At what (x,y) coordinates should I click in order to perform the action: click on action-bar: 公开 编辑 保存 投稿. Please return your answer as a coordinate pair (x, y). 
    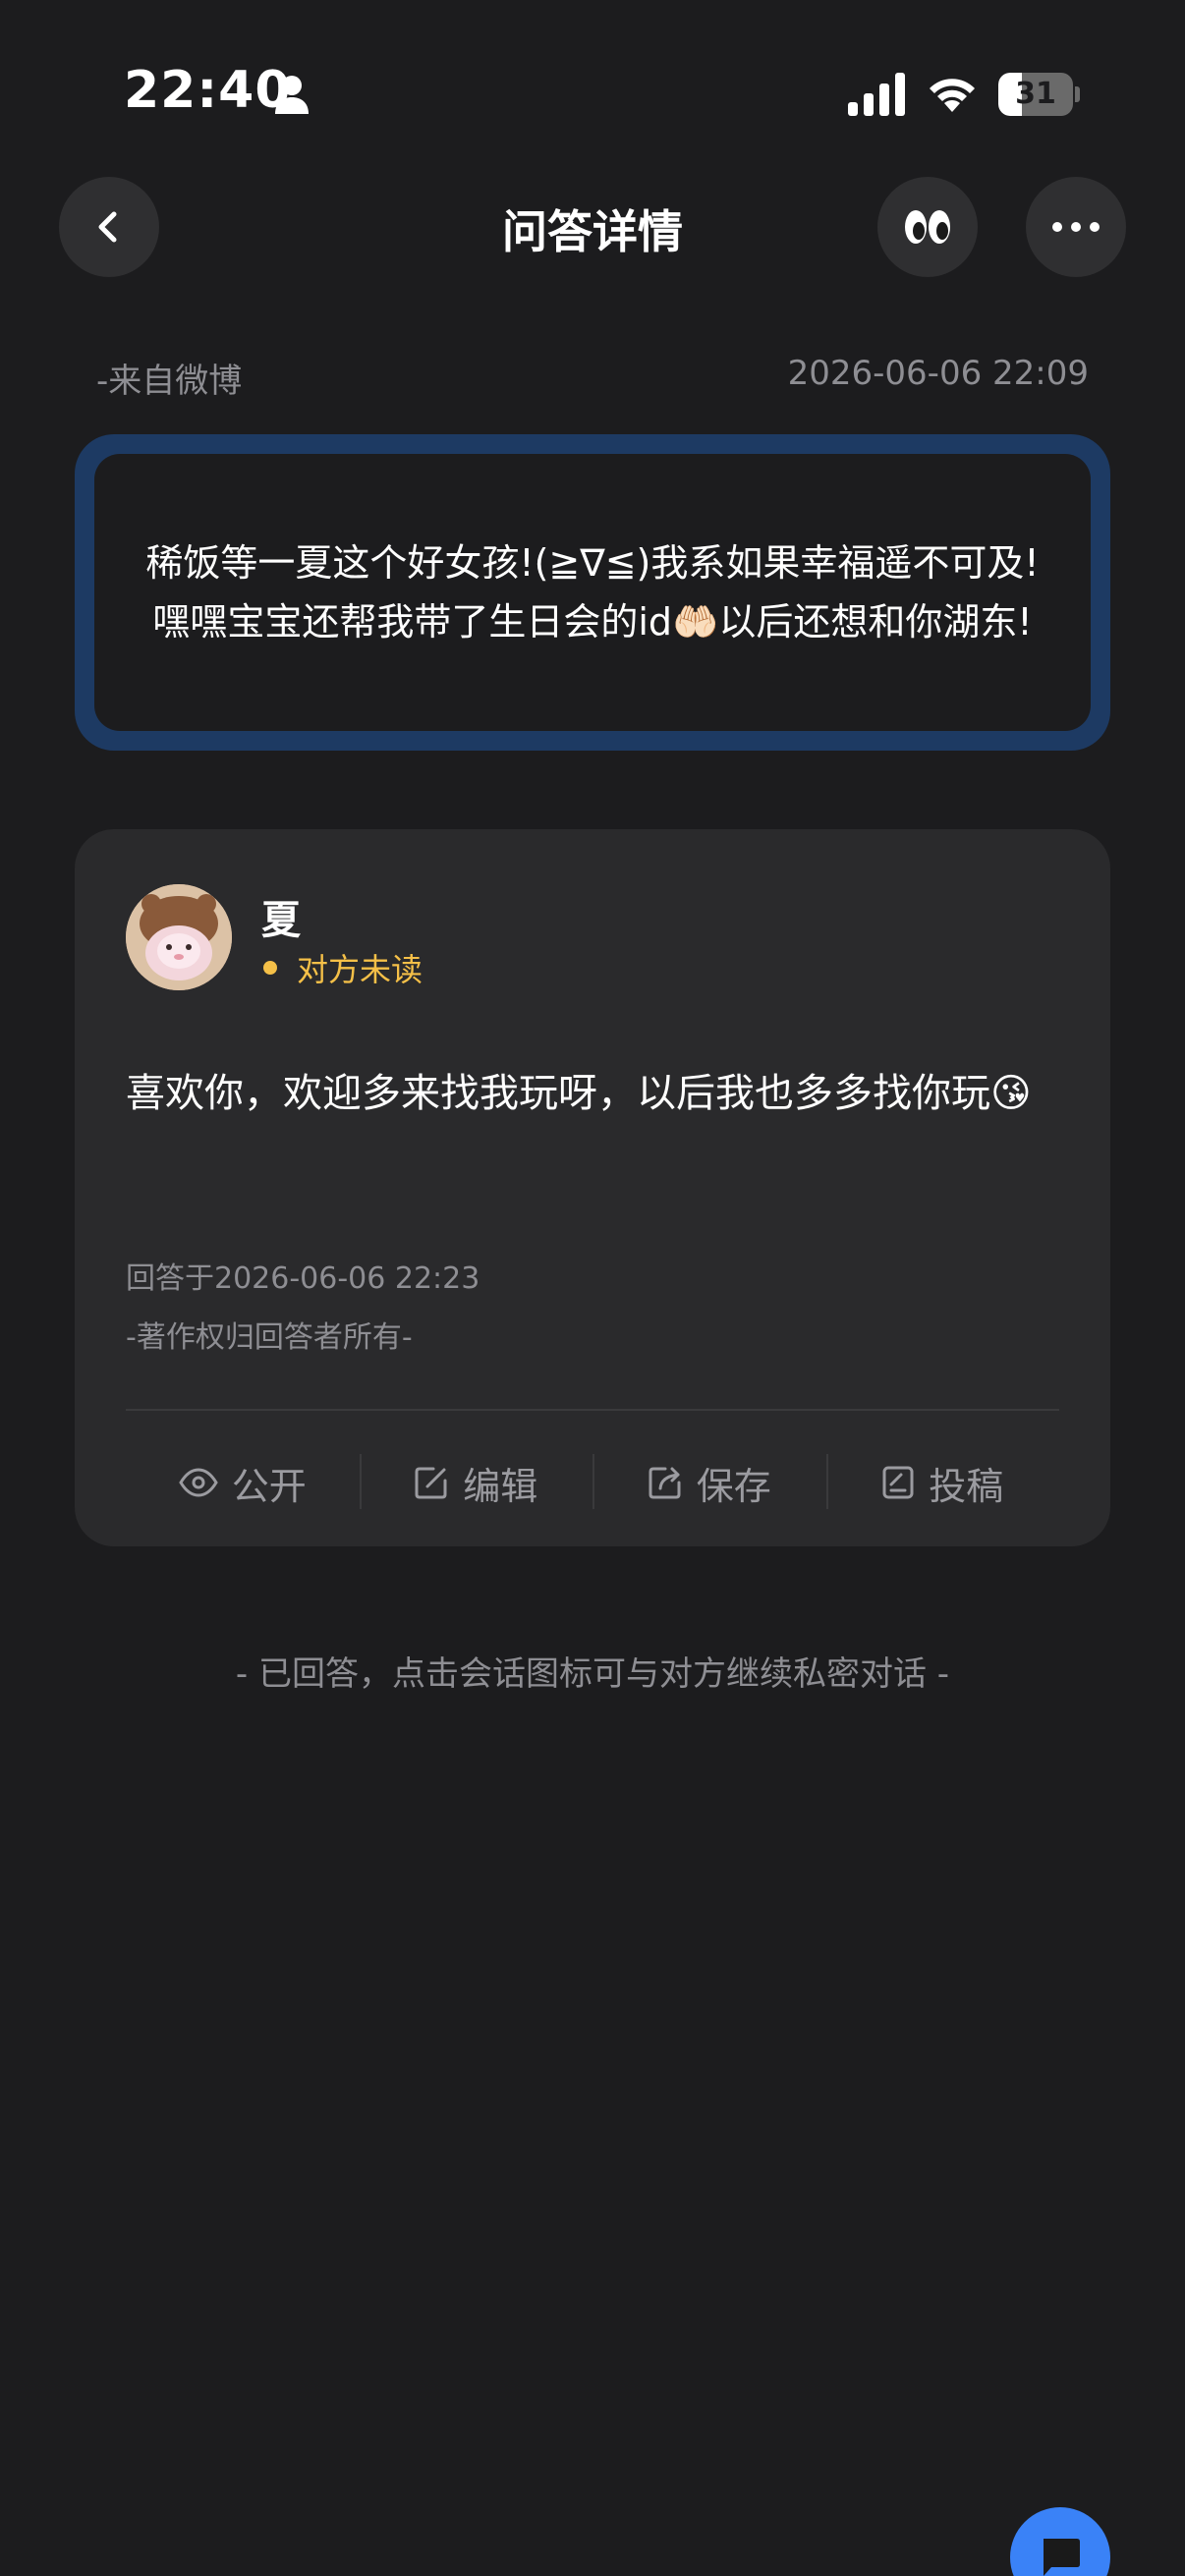
    Looking at the image, I should click on (592, 1482).